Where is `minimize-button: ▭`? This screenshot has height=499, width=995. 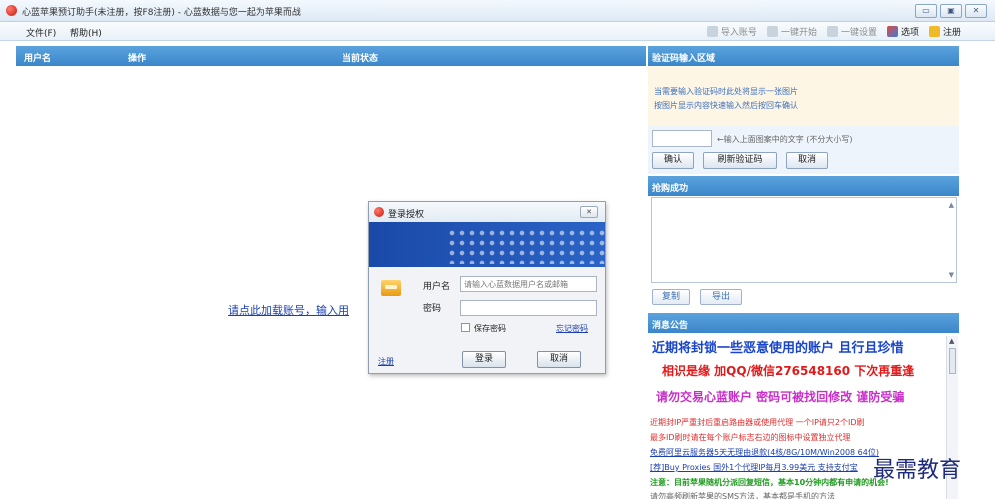 minimize-button: ▭ is located at coordinates (926, 11).